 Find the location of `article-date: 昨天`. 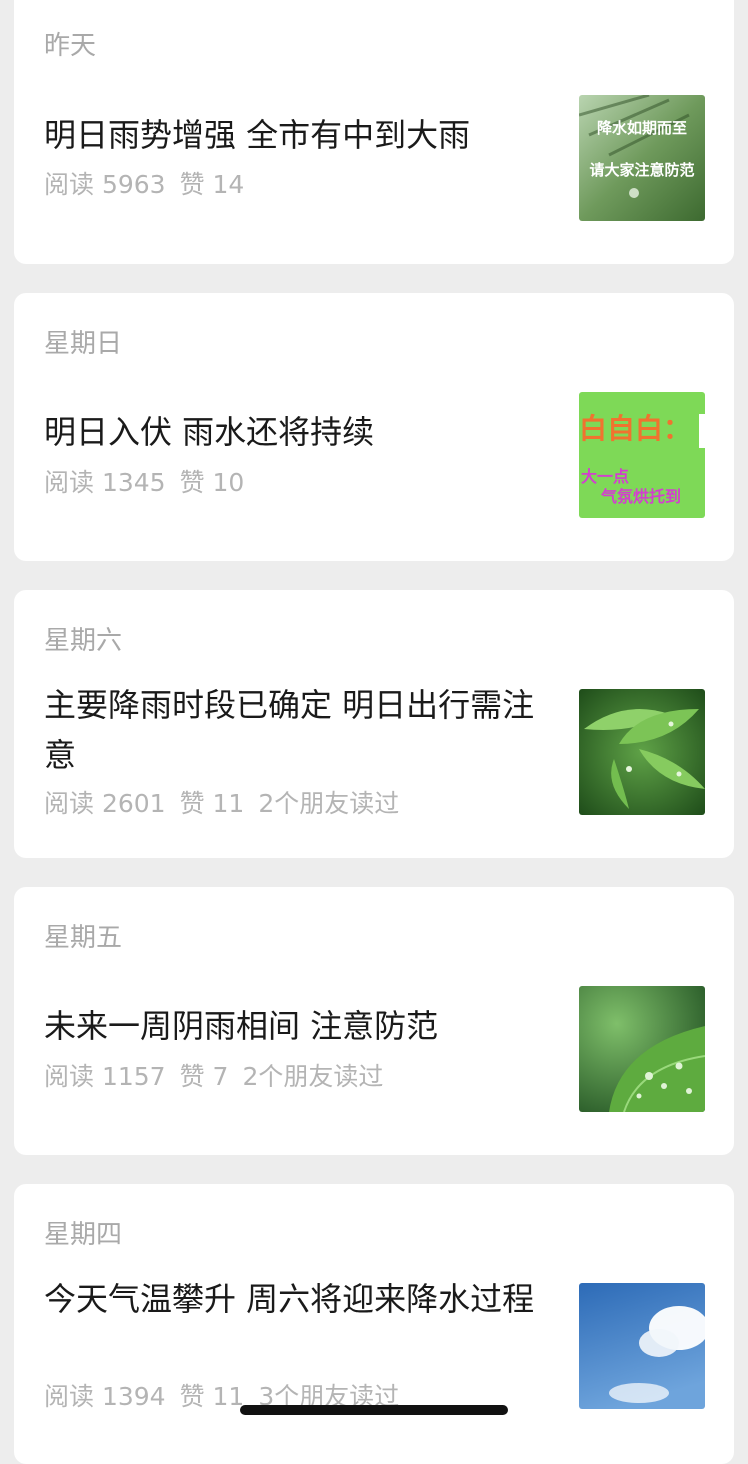

article-date: 昨天 is located at coordinates (70, 46).